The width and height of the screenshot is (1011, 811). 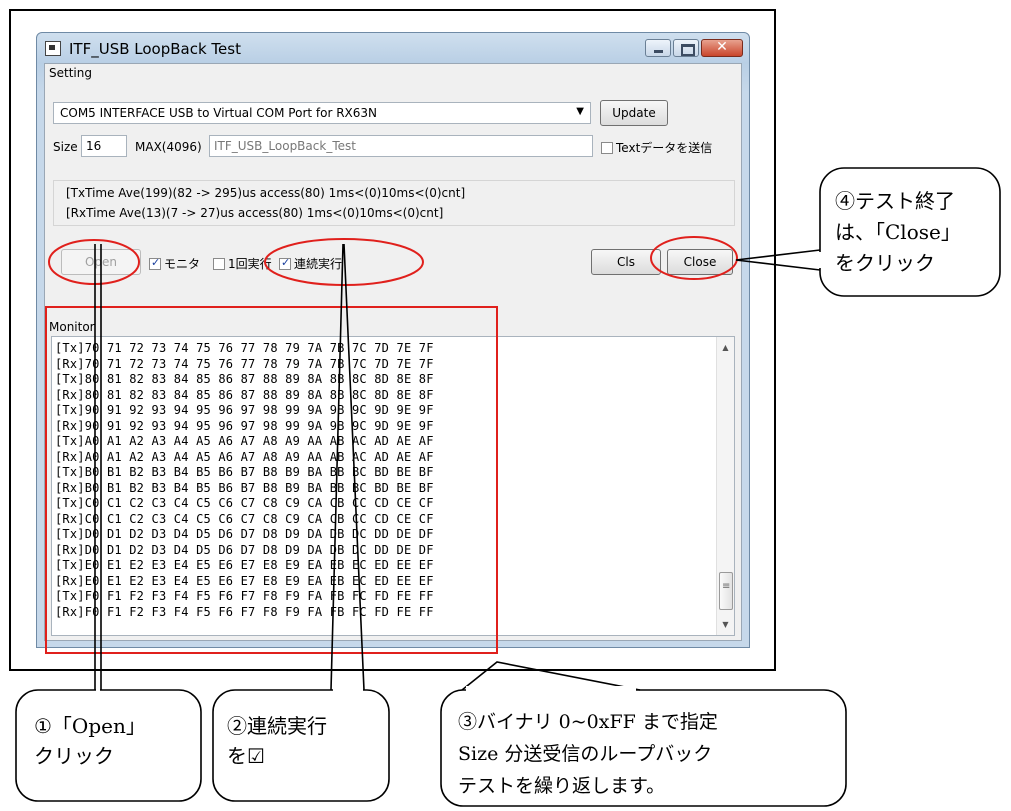 I want to click on callout2-pointer, so click(x=347, y=467).